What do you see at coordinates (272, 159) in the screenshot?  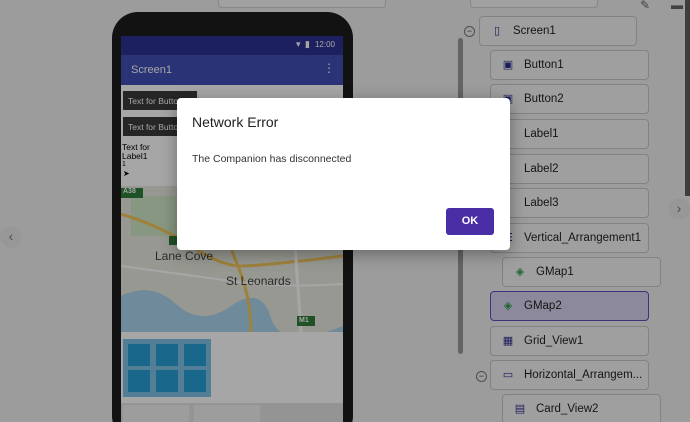 I see `dialog-message: The Companion has disconnected` at bounding box center [272, 159].